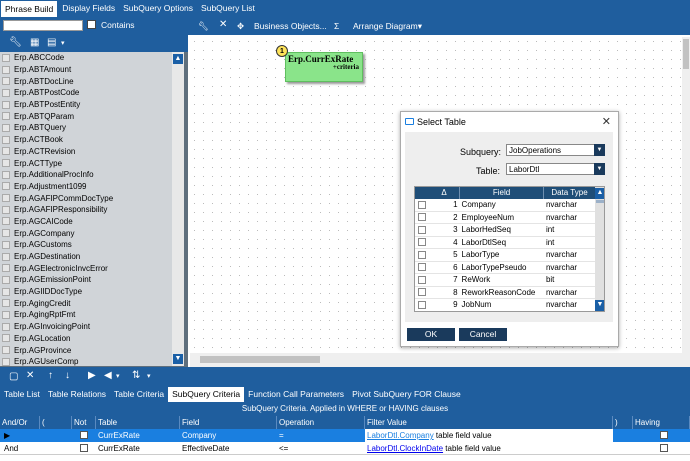 The image size is (690, 461). What do you see at coordinates (86, 327) in the screenshot?
I see `list-item: Erp.AGInvoicingPoint` at bounding box center [86, 327].